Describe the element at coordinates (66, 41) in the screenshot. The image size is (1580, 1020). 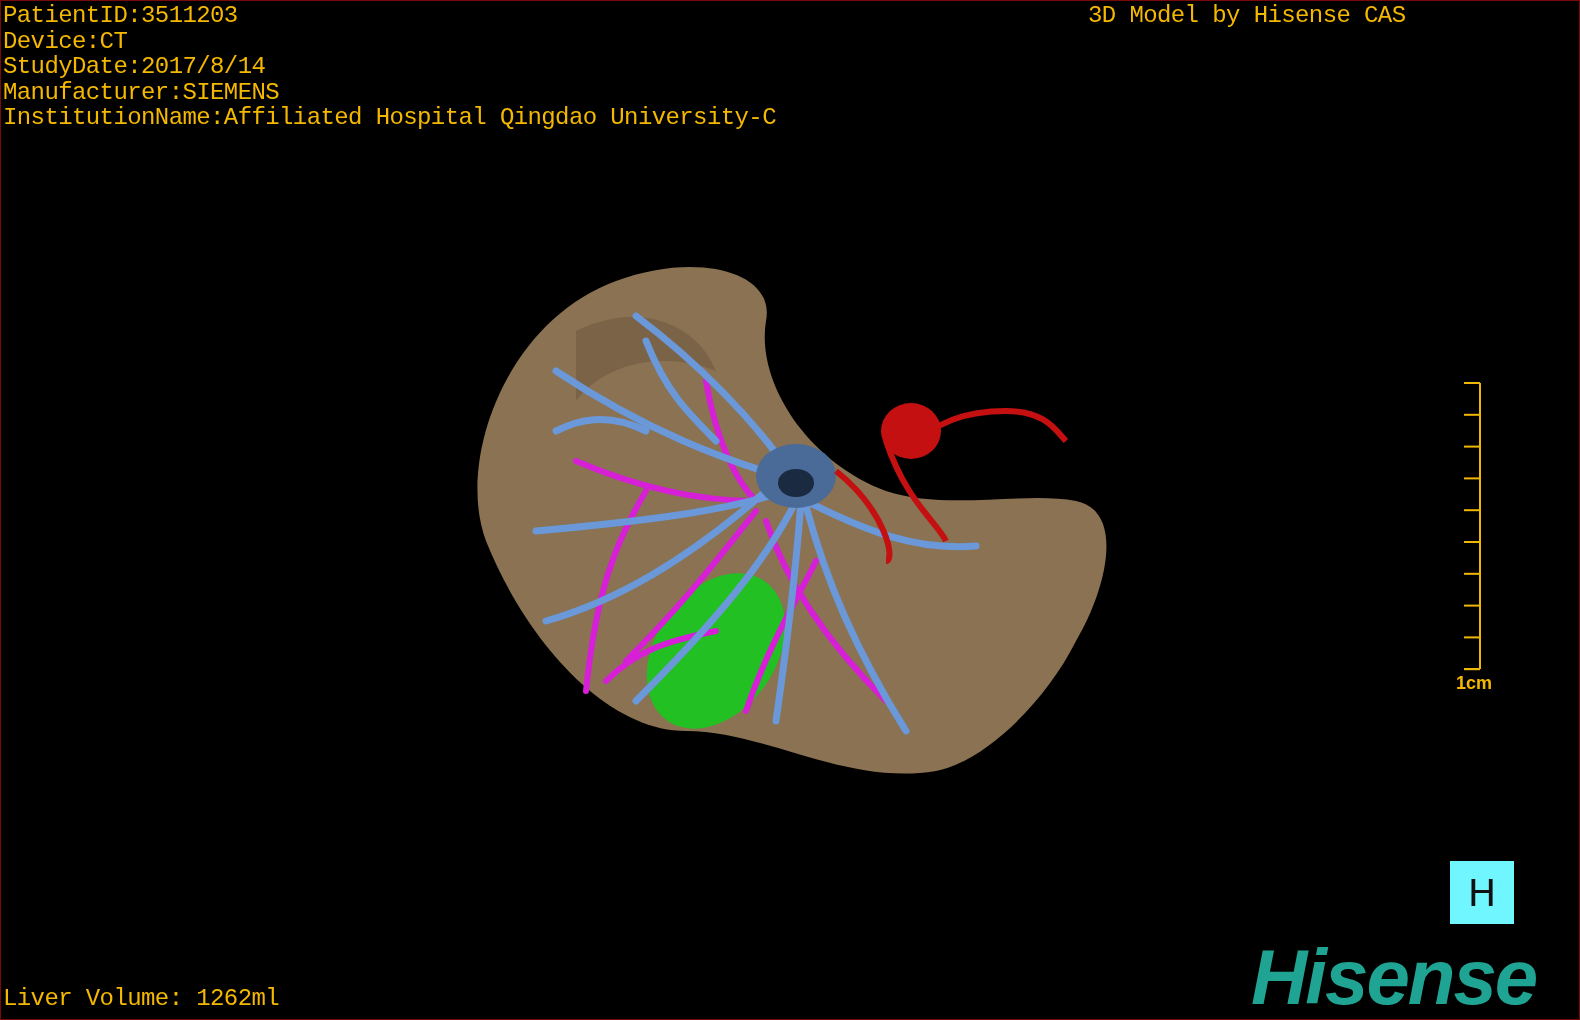
I see `info-line: Device:CT` at that location.